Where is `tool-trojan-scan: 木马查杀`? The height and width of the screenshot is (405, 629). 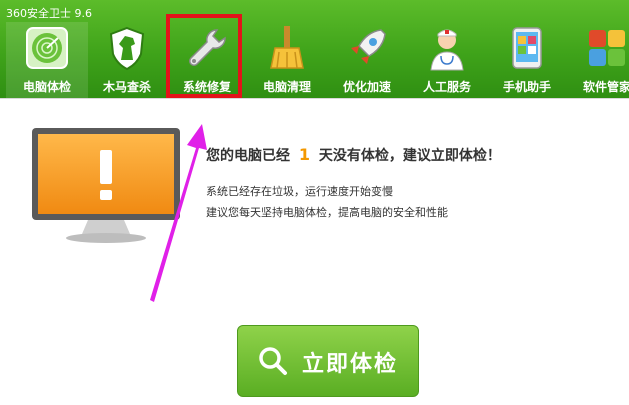
tool-trojan-scan: 木马查杀 is located at coordinates (127, 60).